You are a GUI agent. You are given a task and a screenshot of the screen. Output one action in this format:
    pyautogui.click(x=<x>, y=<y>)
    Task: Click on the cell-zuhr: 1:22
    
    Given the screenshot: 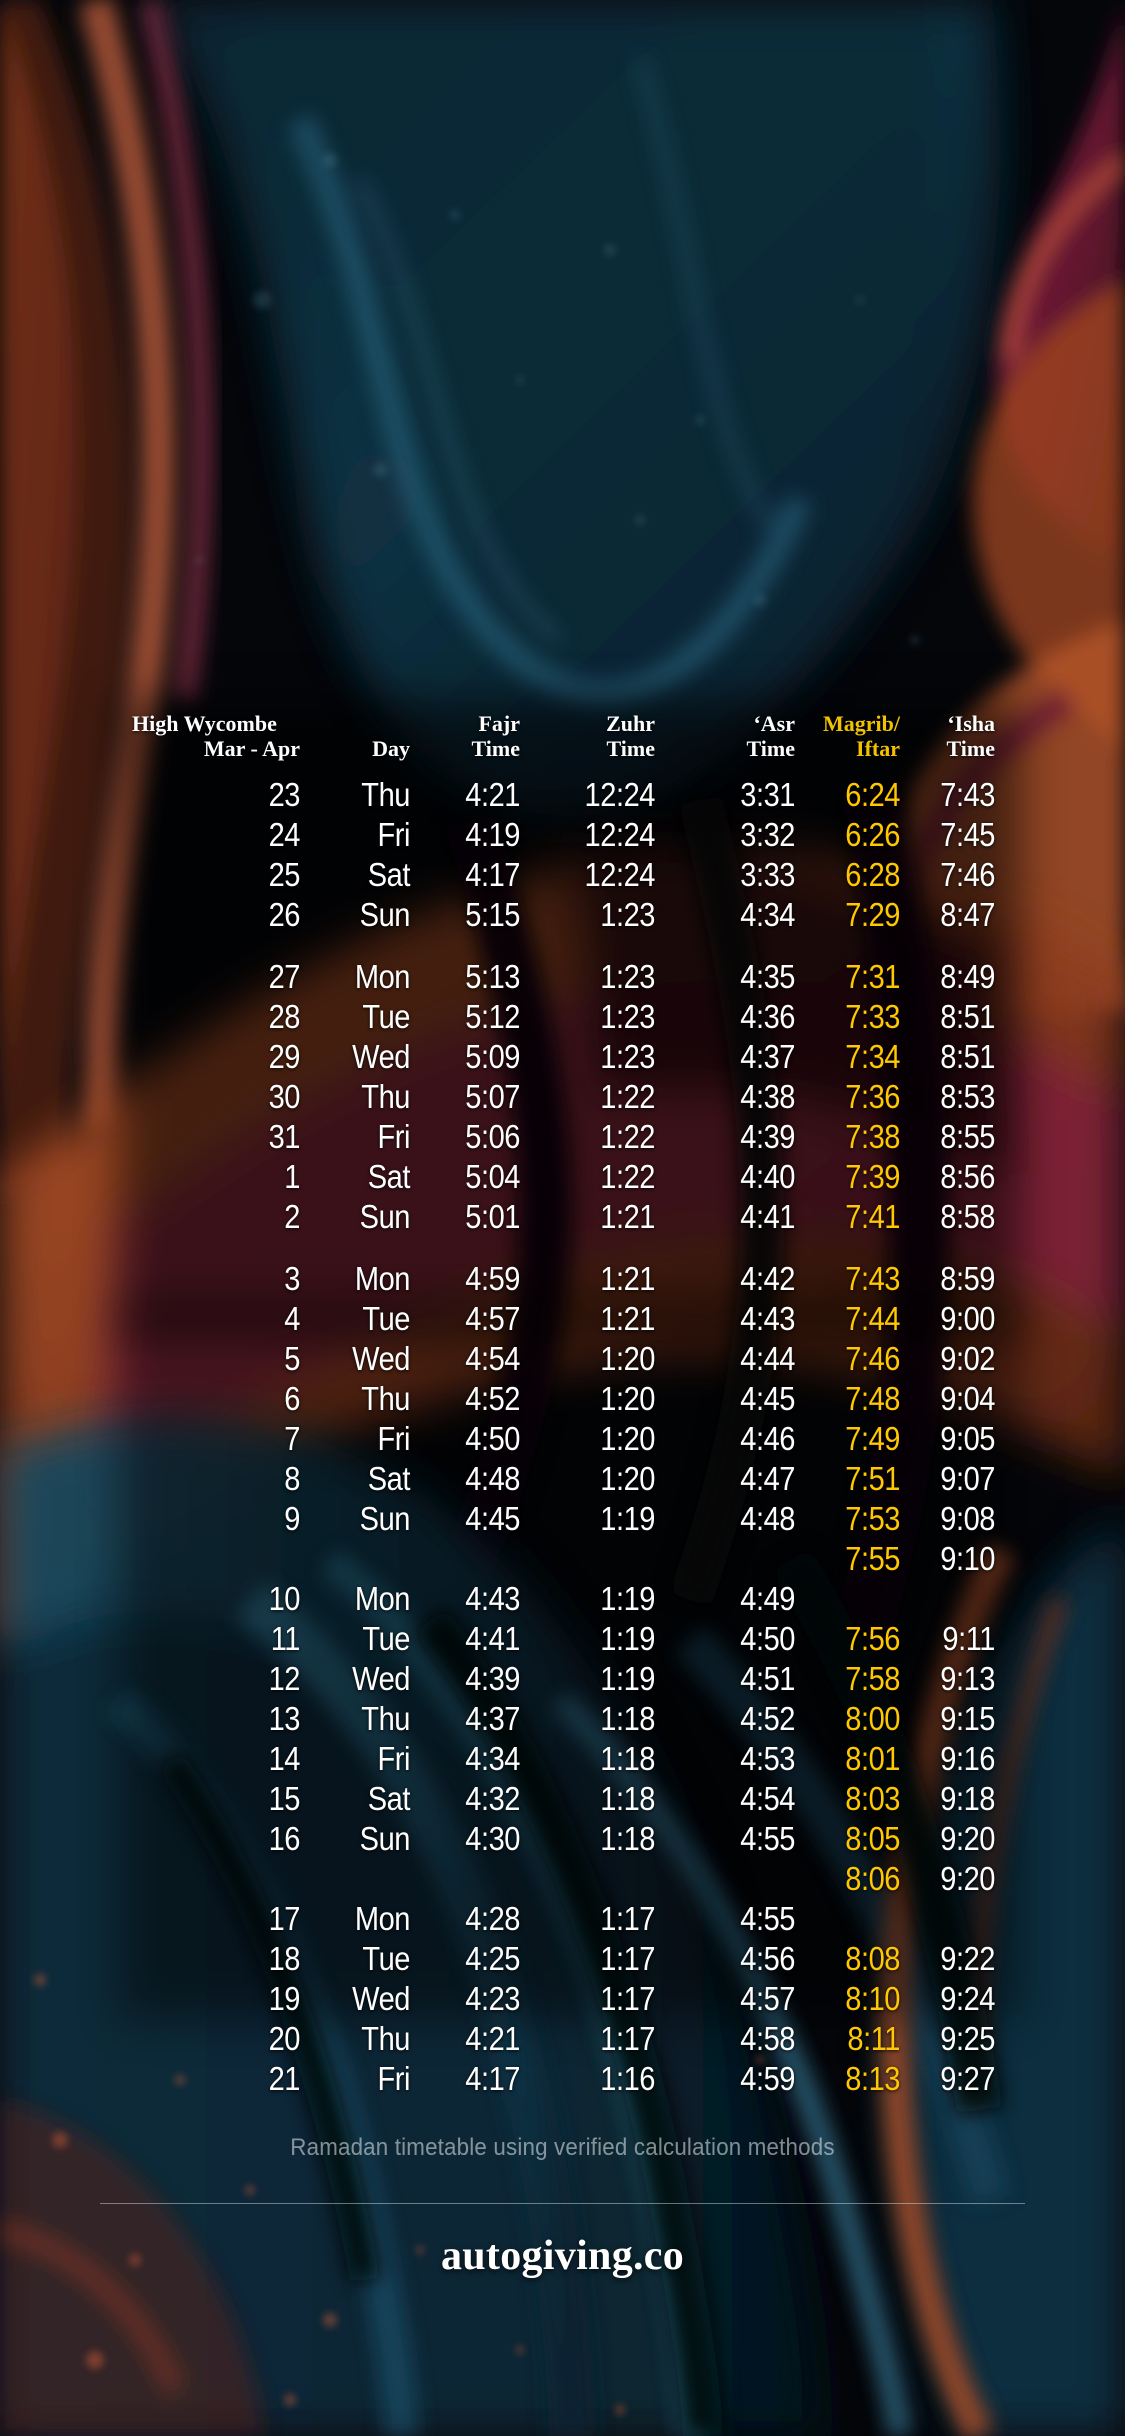 What is the action you would take?
    pyautogui.click(x=627, y=1097)
    